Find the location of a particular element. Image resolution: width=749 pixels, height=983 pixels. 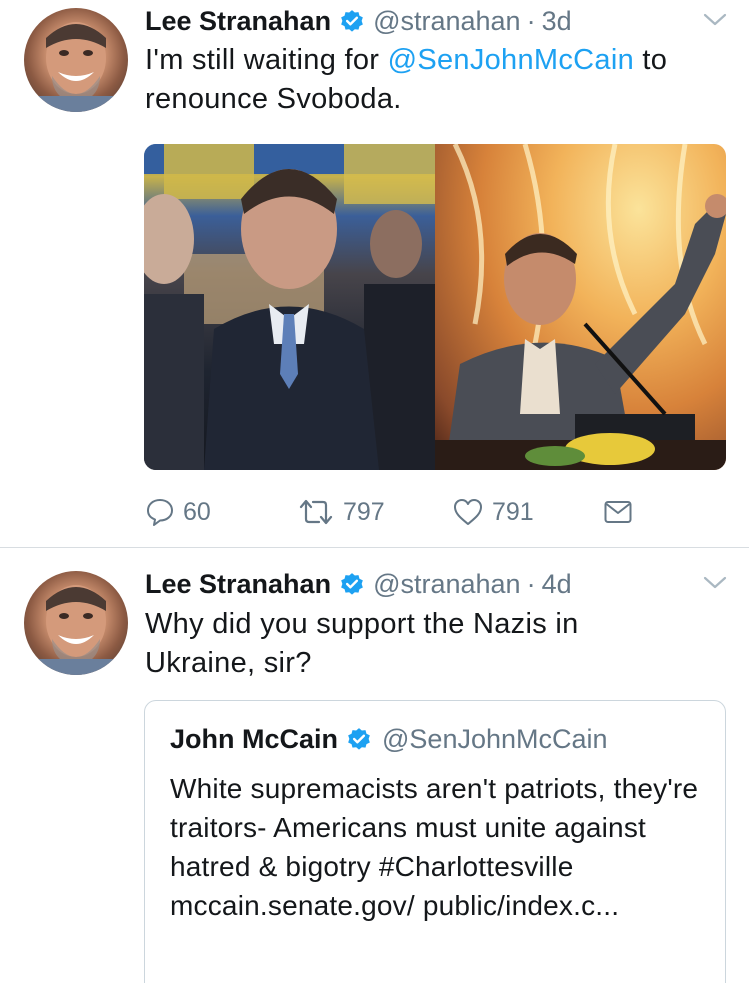

tweet-header: Lee Stranahan @stranahan · 4d is located at coordinates (437, 584).